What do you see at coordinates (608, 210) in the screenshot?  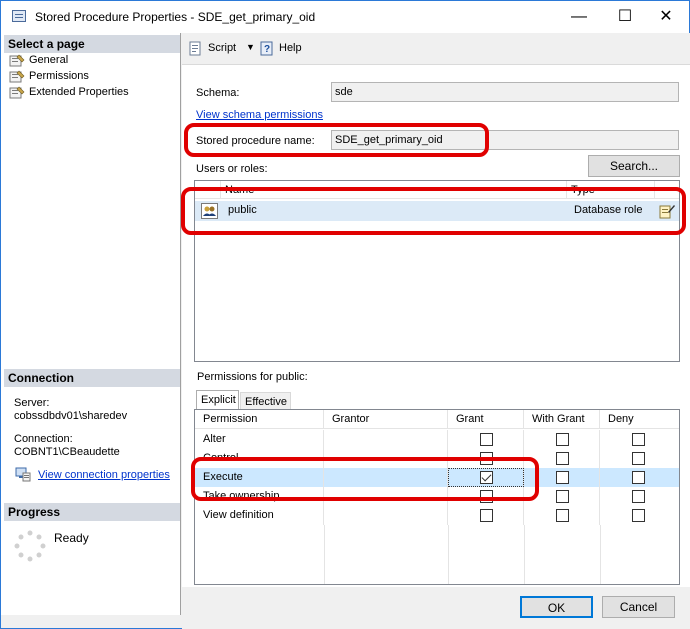 I see `user-type: Database role` at bounding box center [608, 210].